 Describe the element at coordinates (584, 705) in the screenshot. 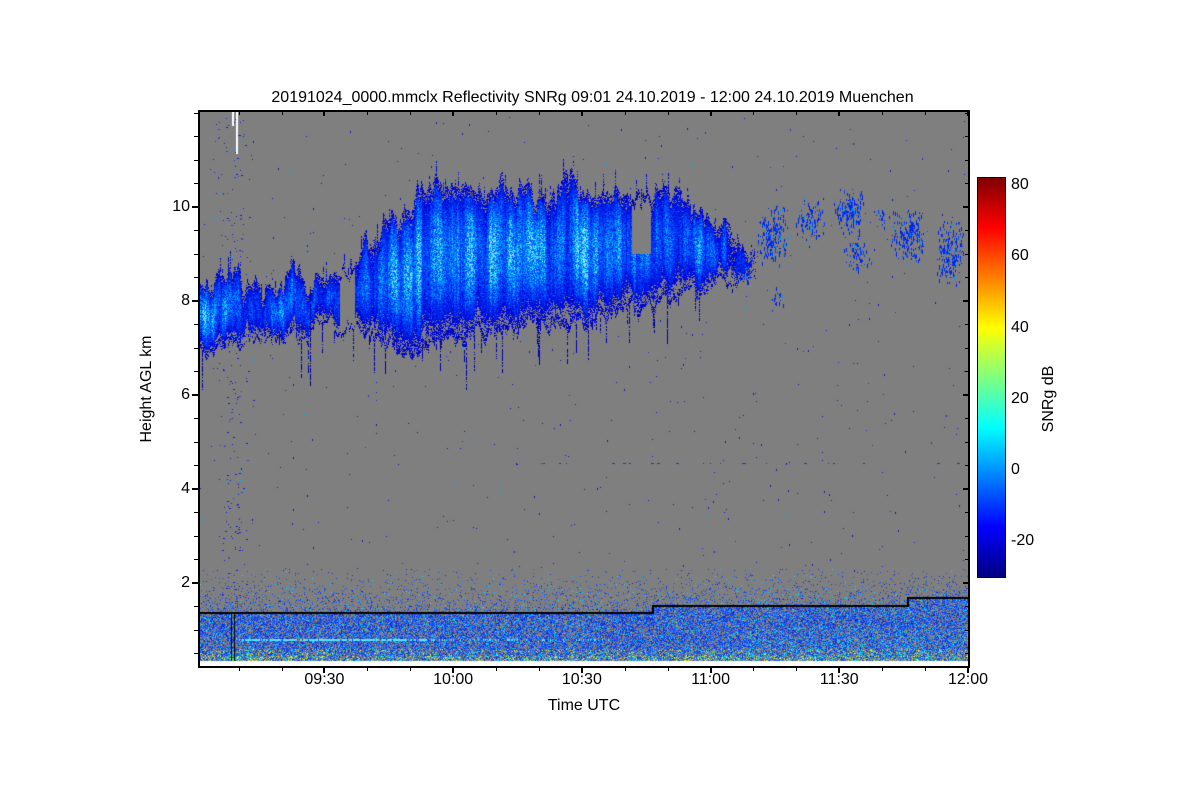

I see `x-axis-label: Time UTC` at that location.